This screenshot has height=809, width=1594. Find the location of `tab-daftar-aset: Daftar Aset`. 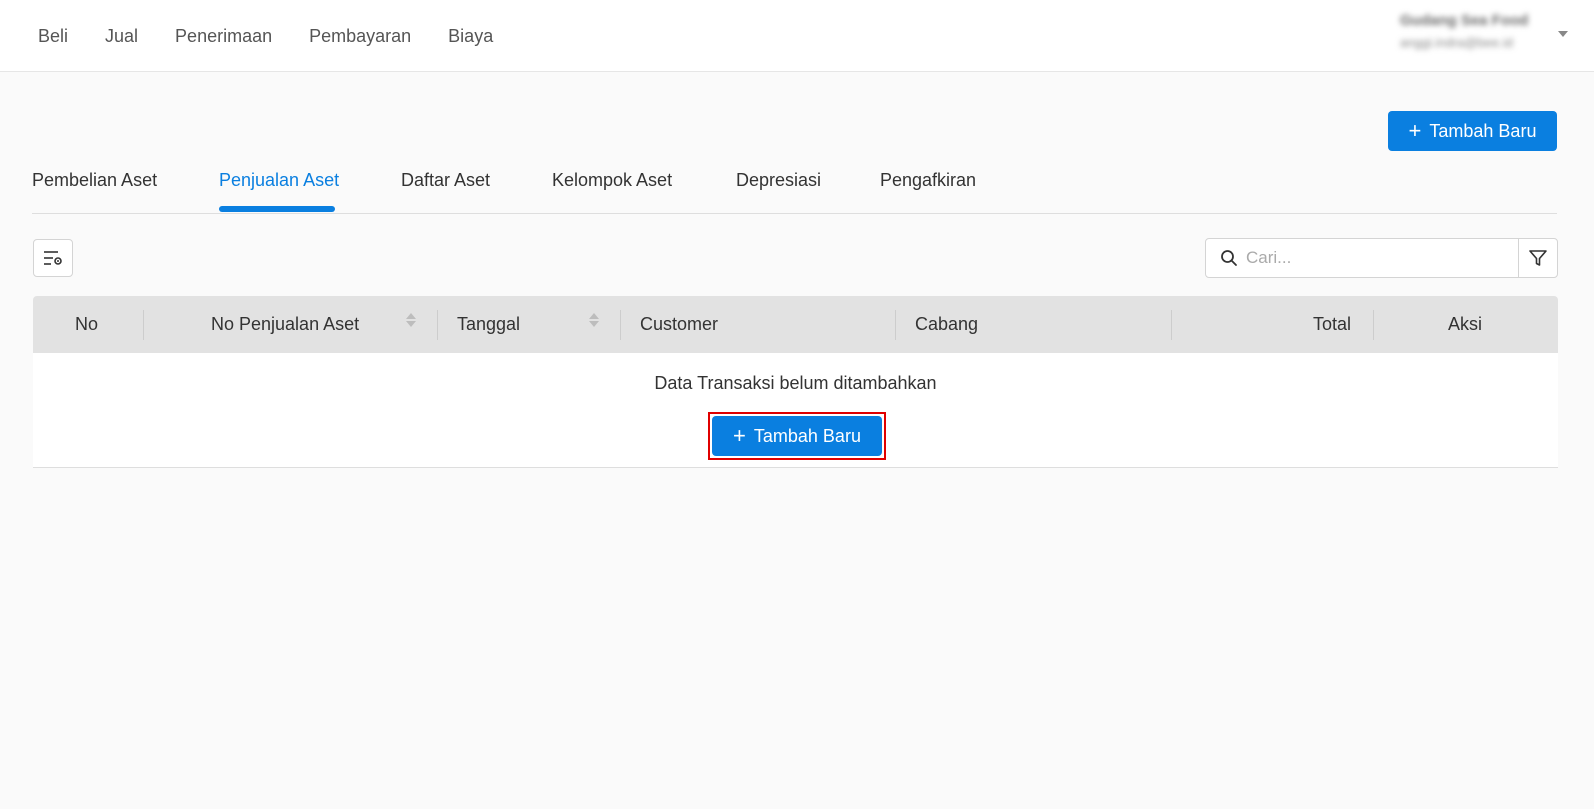

tab-daftar-aset: Daftar Aset is located at coordinates (445, 180).